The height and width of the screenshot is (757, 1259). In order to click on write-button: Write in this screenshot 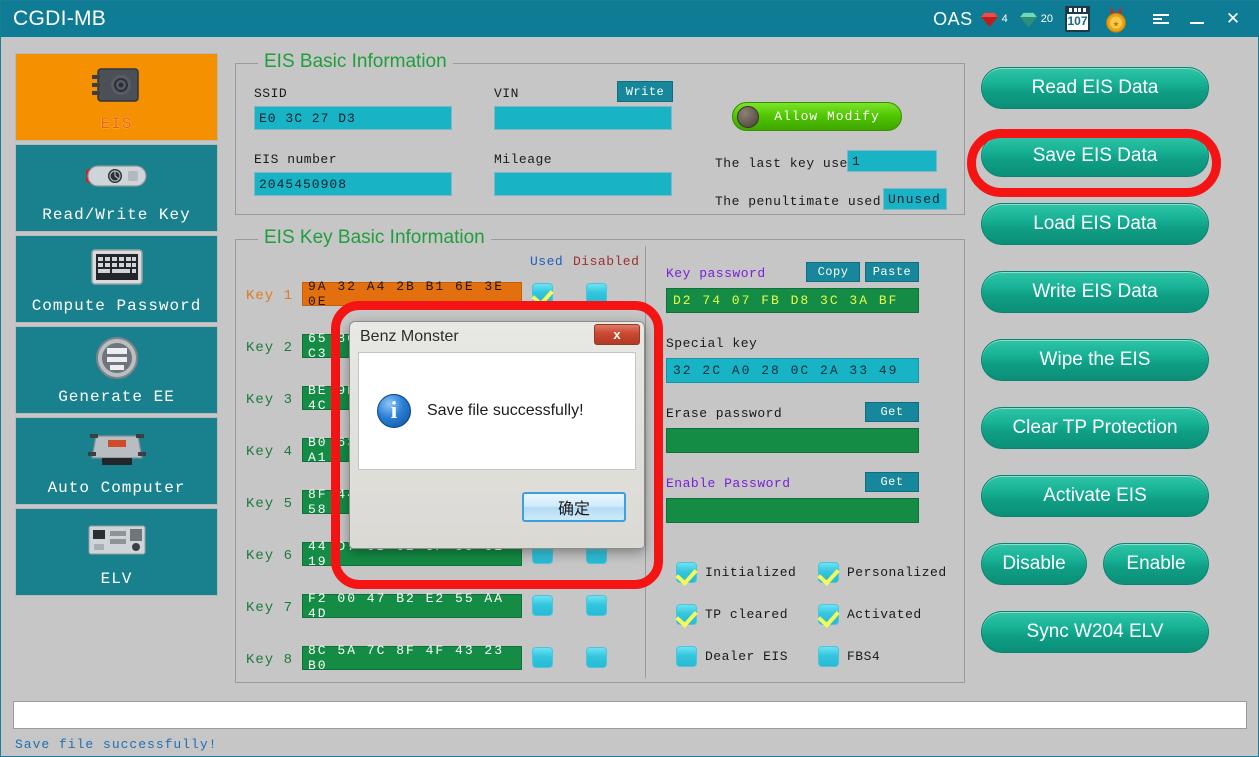, I will do `click(645, 91)`.